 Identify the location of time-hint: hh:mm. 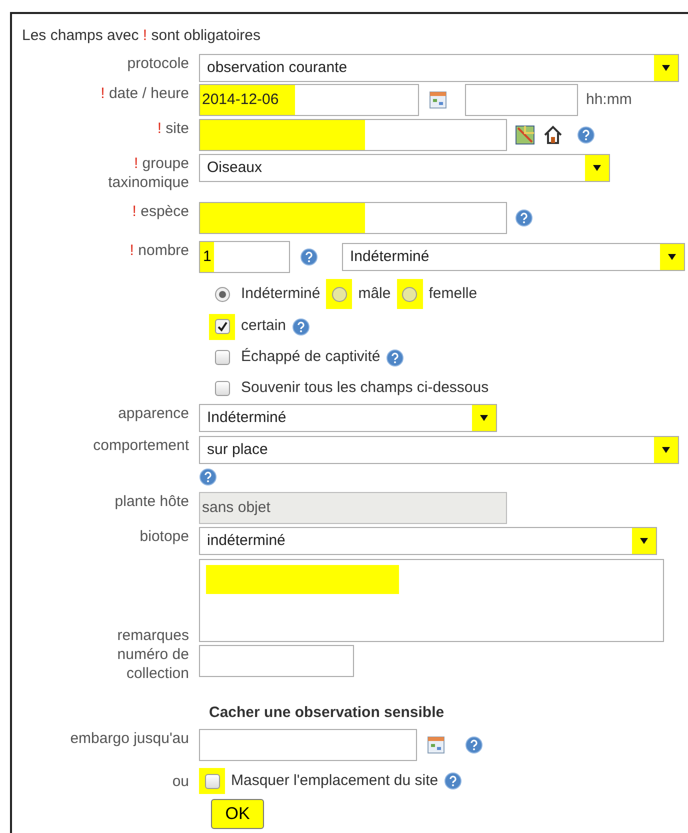
(609, 100).